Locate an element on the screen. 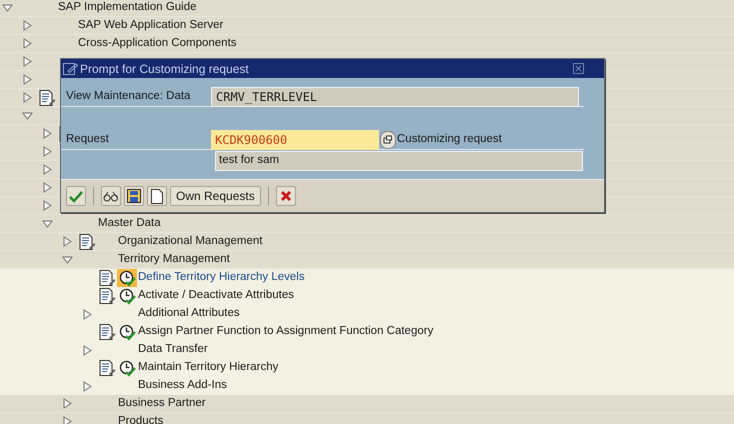  tree-node-label: SAP Implementation Guide is located at coordinates (127, 8).